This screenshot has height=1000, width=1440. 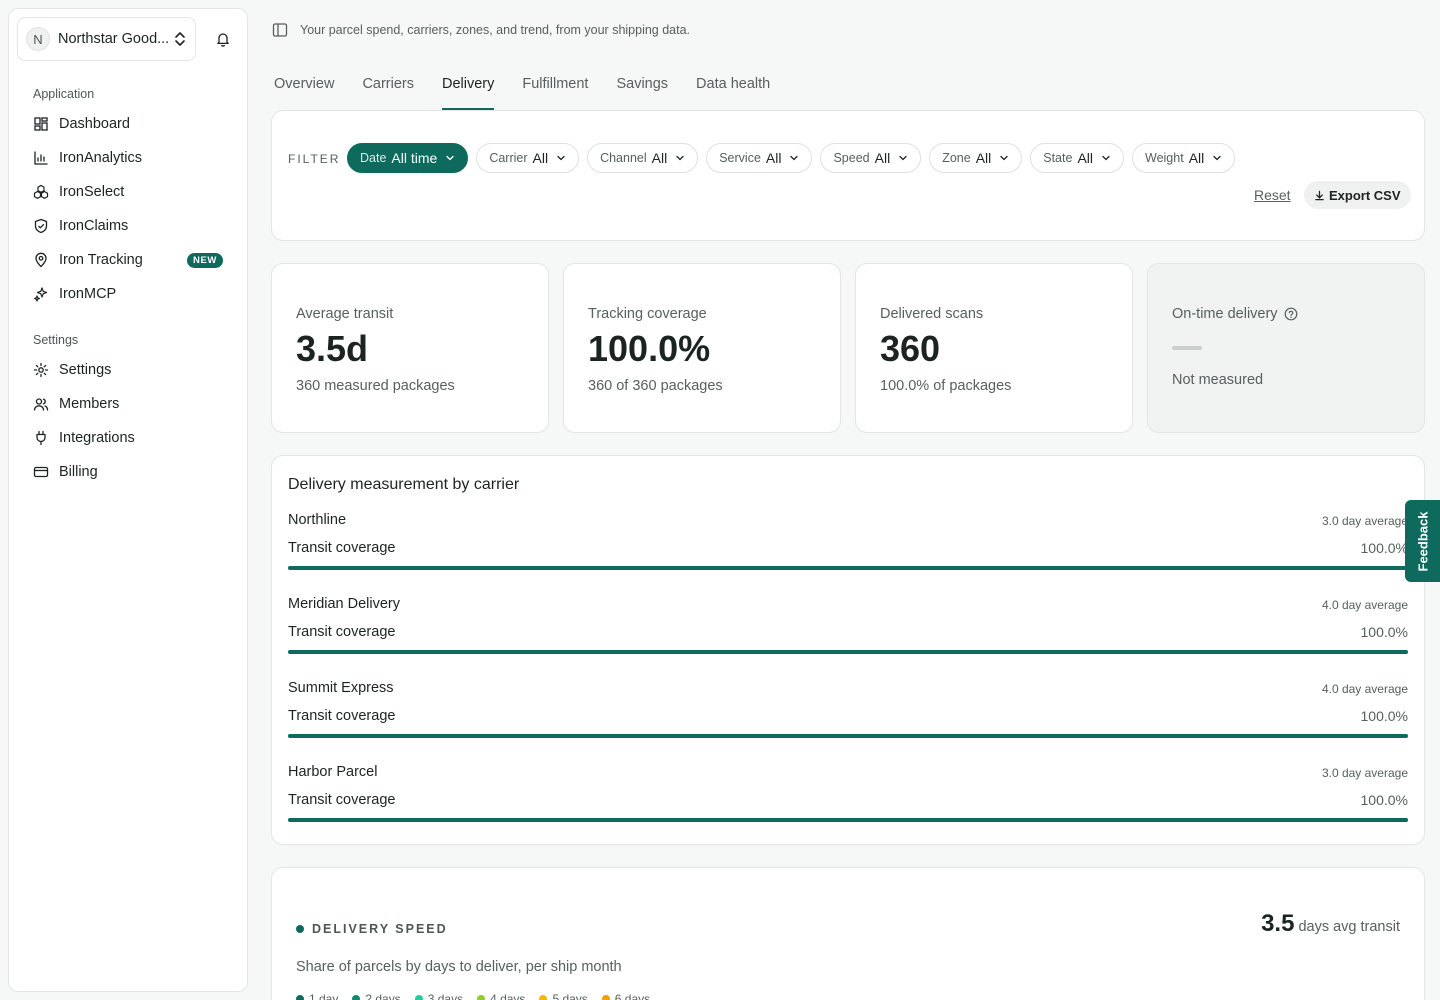 I want to click on feedback-label: Feedback, so click(x=1423, y=541).